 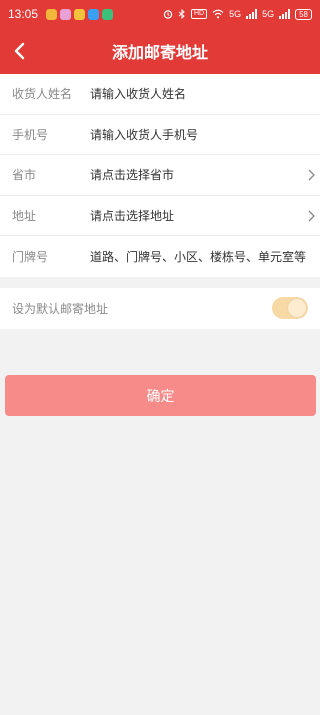 I want to click on wifi-icon, so click(x=218, y=14).